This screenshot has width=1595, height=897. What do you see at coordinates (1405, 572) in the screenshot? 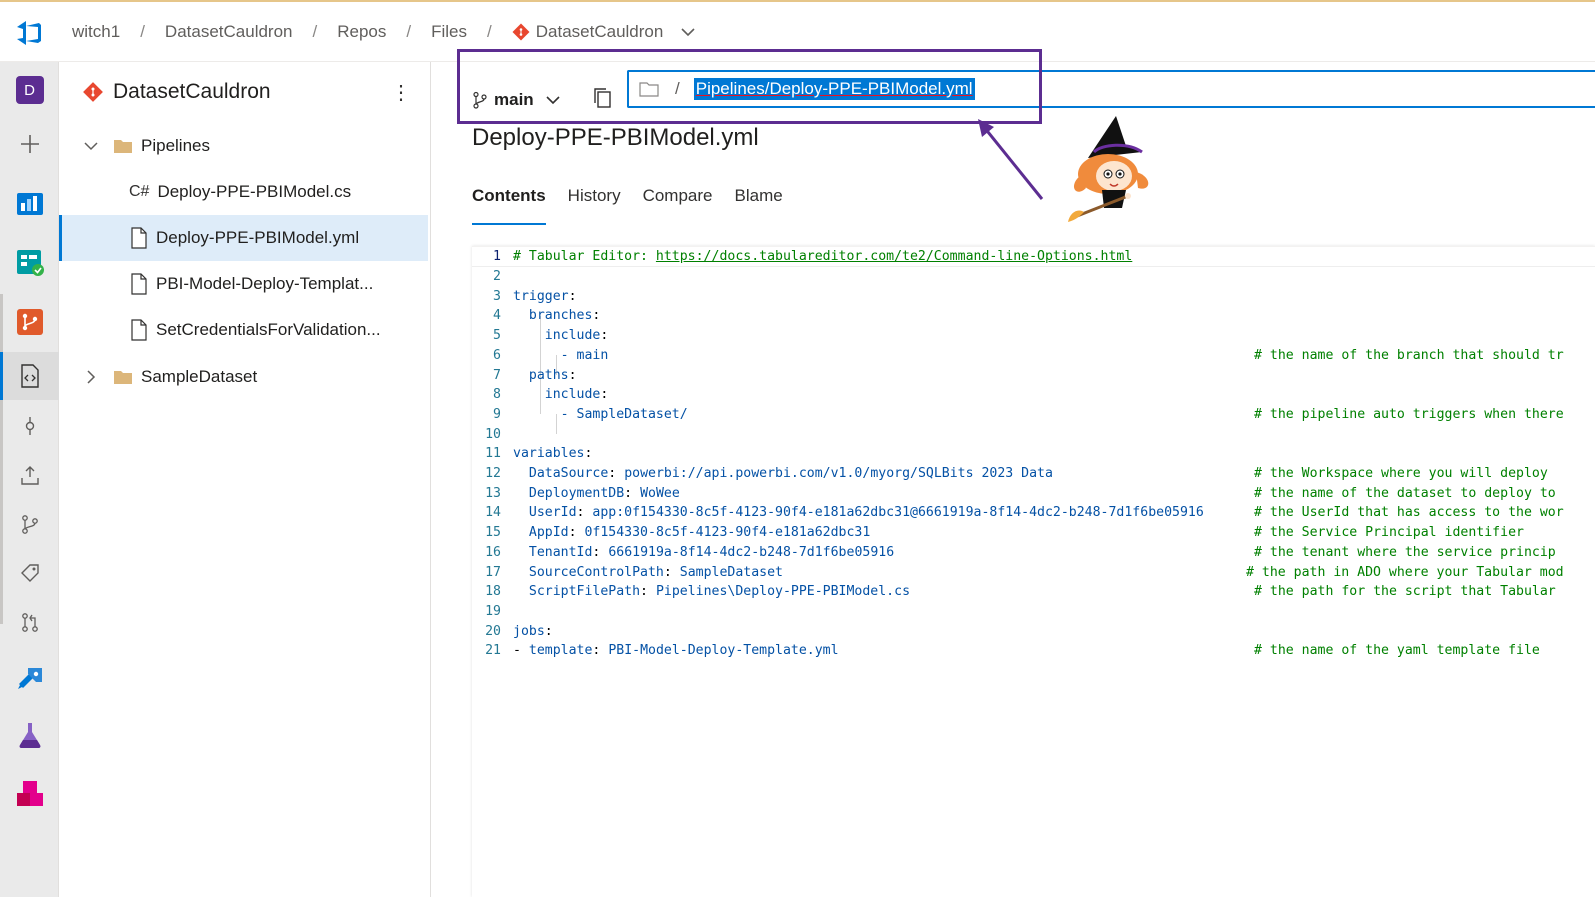
I see `code-comment: # the path in ADO where your Tabular mod` at bounding box center [1405, 572].